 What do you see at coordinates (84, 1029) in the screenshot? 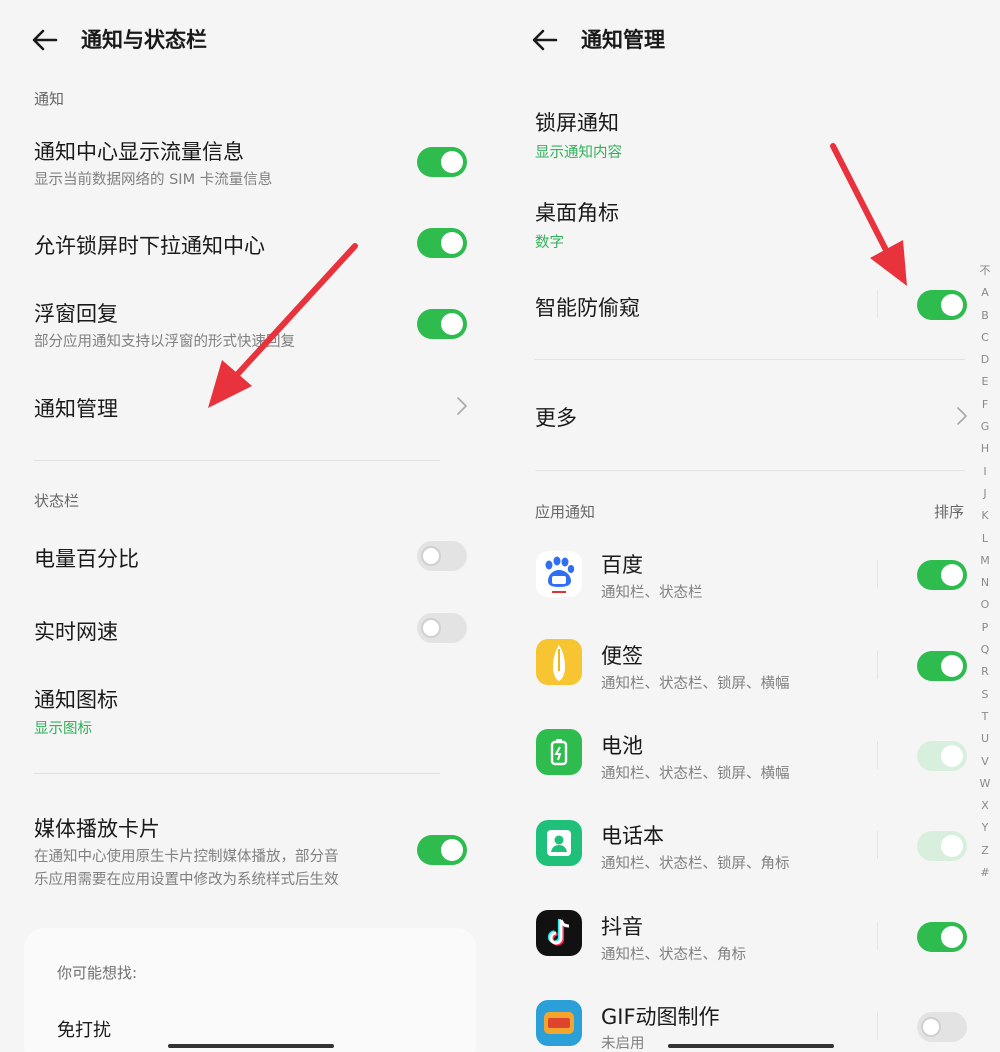
I see `suggestion-item-dnd: 免打扰` at bounding box center [84, 1029].